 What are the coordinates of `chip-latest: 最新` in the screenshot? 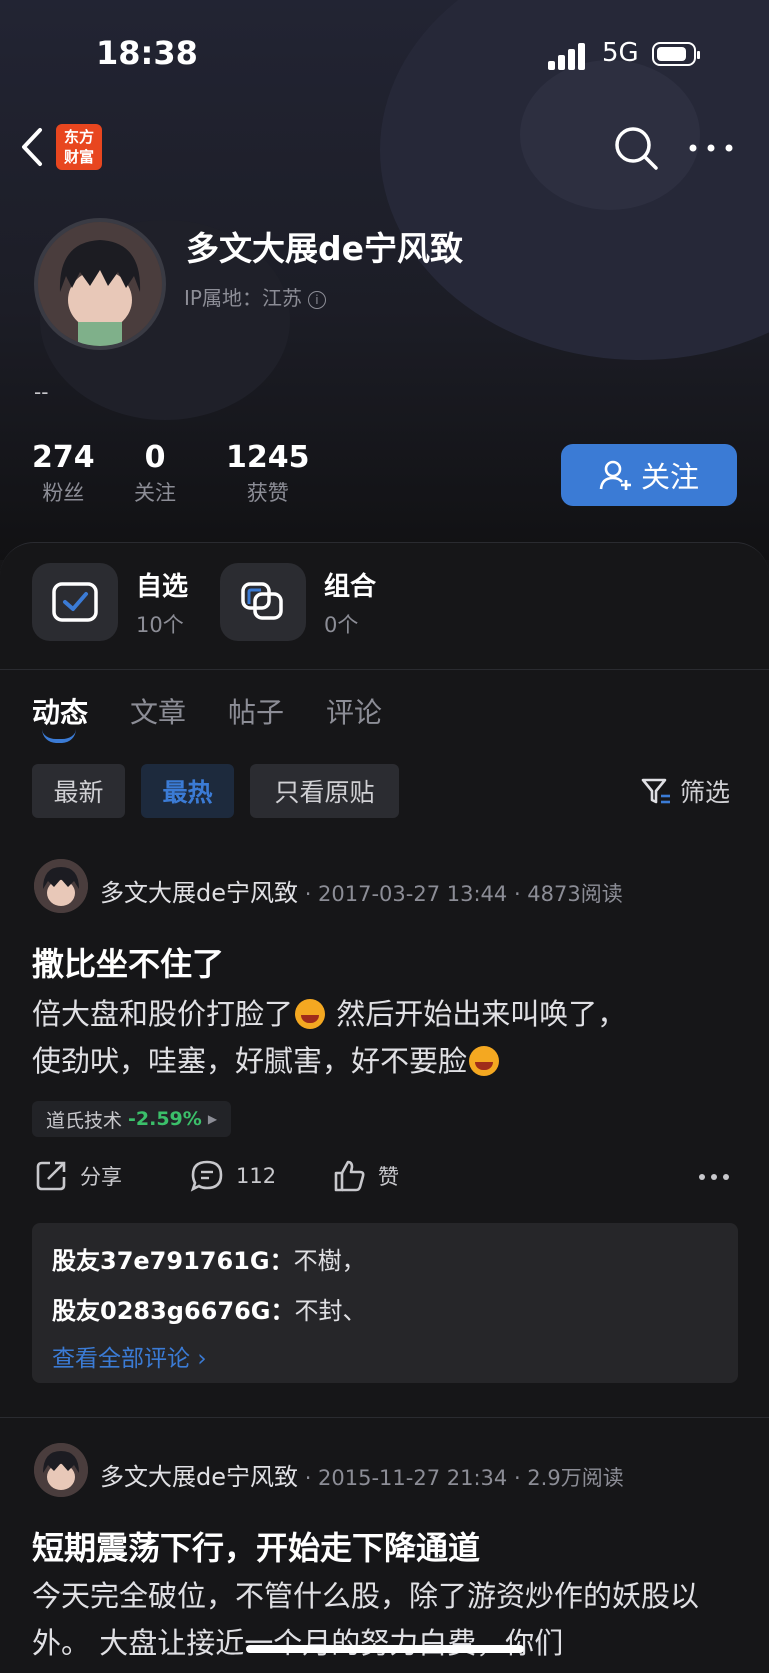 It's located at (78, 791).